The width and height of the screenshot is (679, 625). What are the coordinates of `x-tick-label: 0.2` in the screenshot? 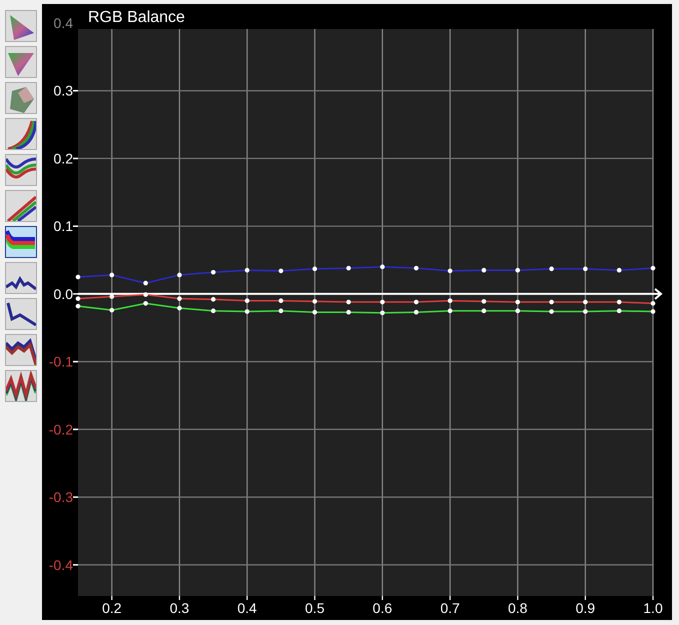 It's located at (112, 608).